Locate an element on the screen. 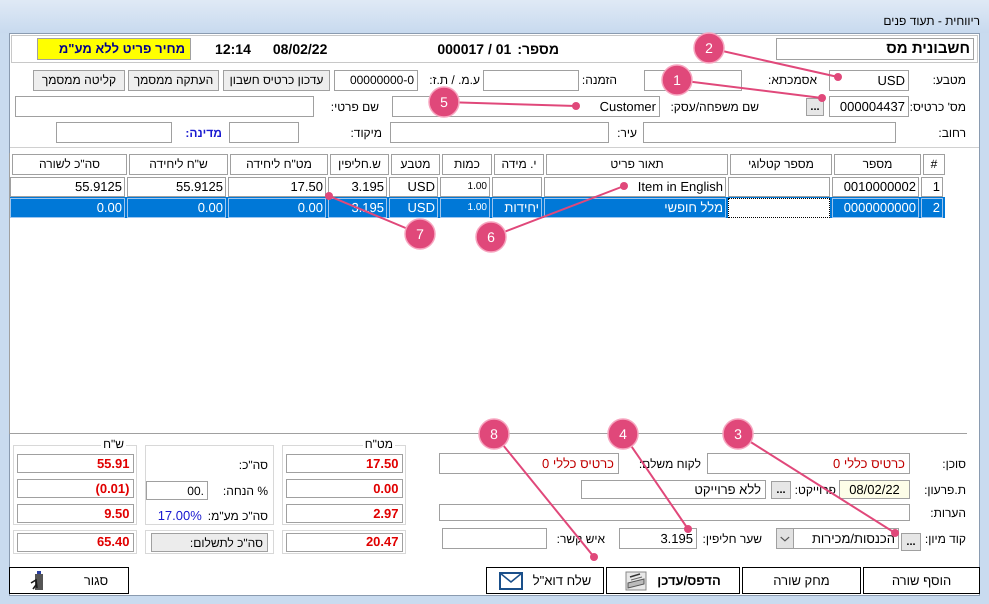 The width and height of the screenshot is (989, 604). field-label: שער חליפין: is located at coordinates (734, 539).